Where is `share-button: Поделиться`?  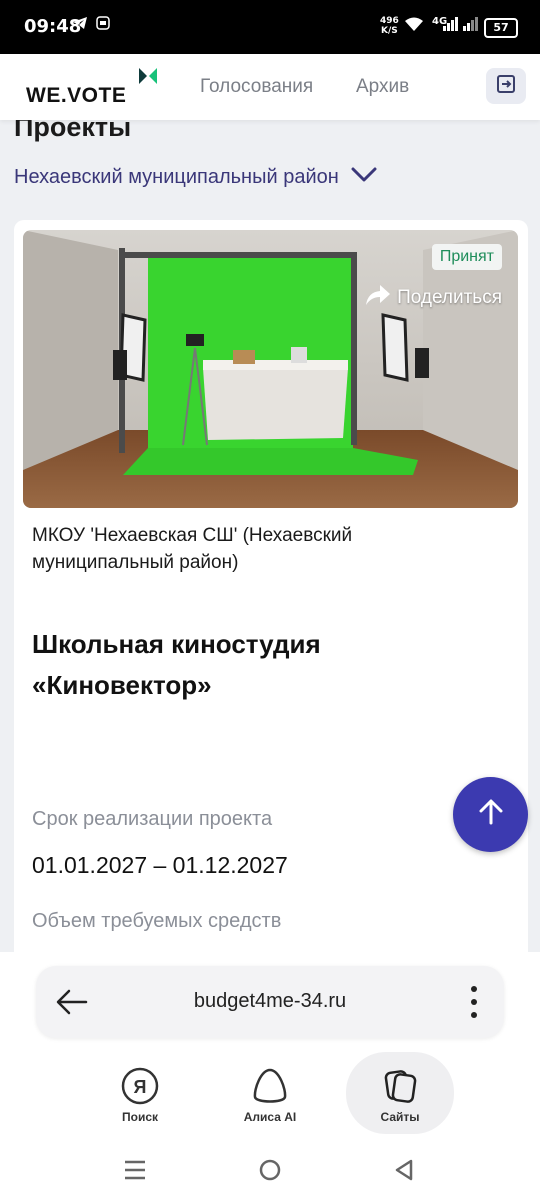 share-button: Поделиться is located at coordinates (433, 298).